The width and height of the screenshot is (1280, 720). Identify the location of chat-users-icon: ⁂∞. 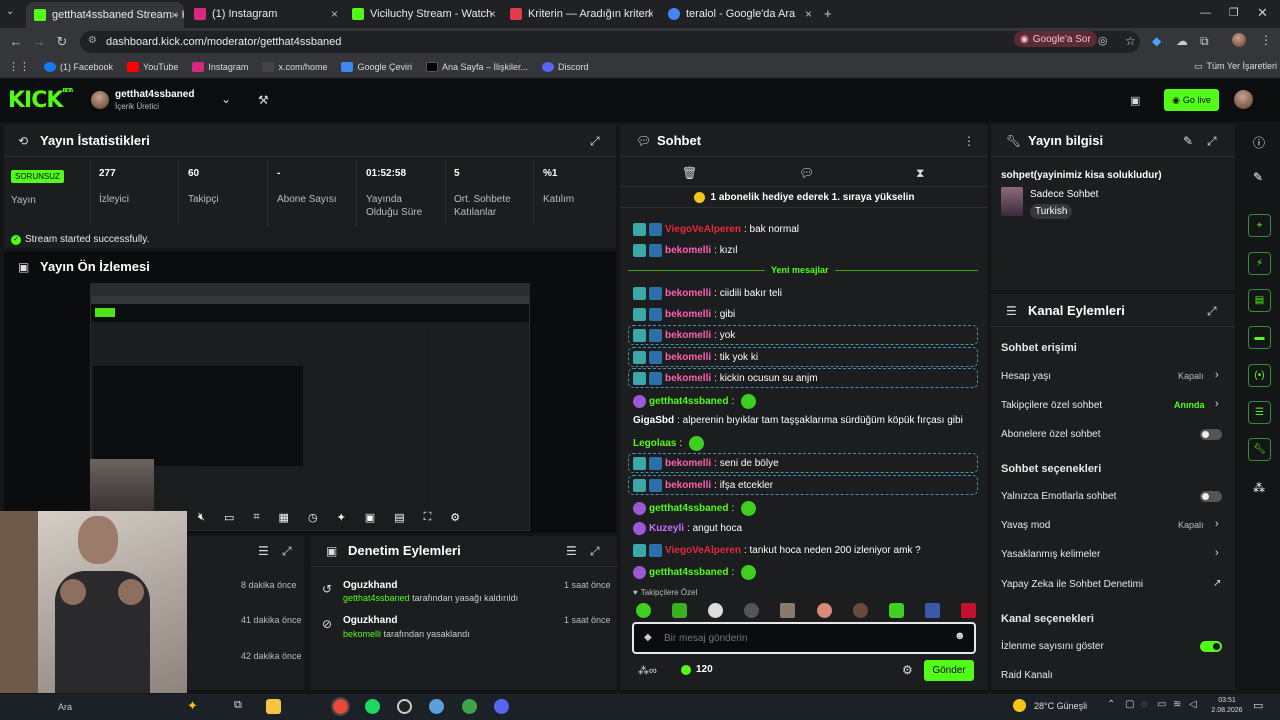
(647, 670).